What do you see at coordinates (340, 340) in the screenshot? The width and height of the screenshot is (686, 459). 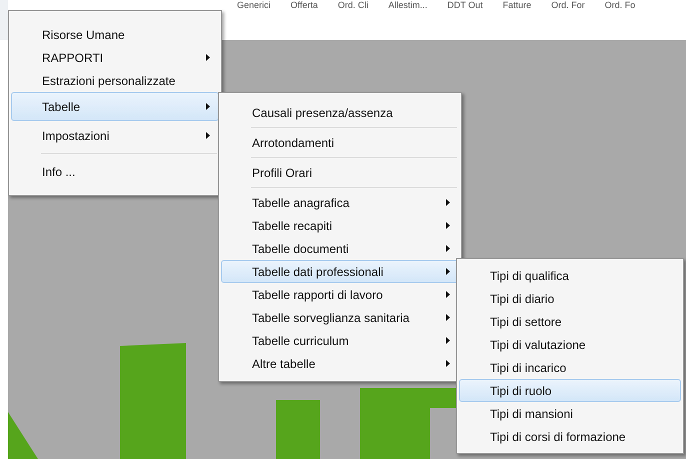 I see `menu-item: Tabelle curriculum` at bounding box center [340, 340].